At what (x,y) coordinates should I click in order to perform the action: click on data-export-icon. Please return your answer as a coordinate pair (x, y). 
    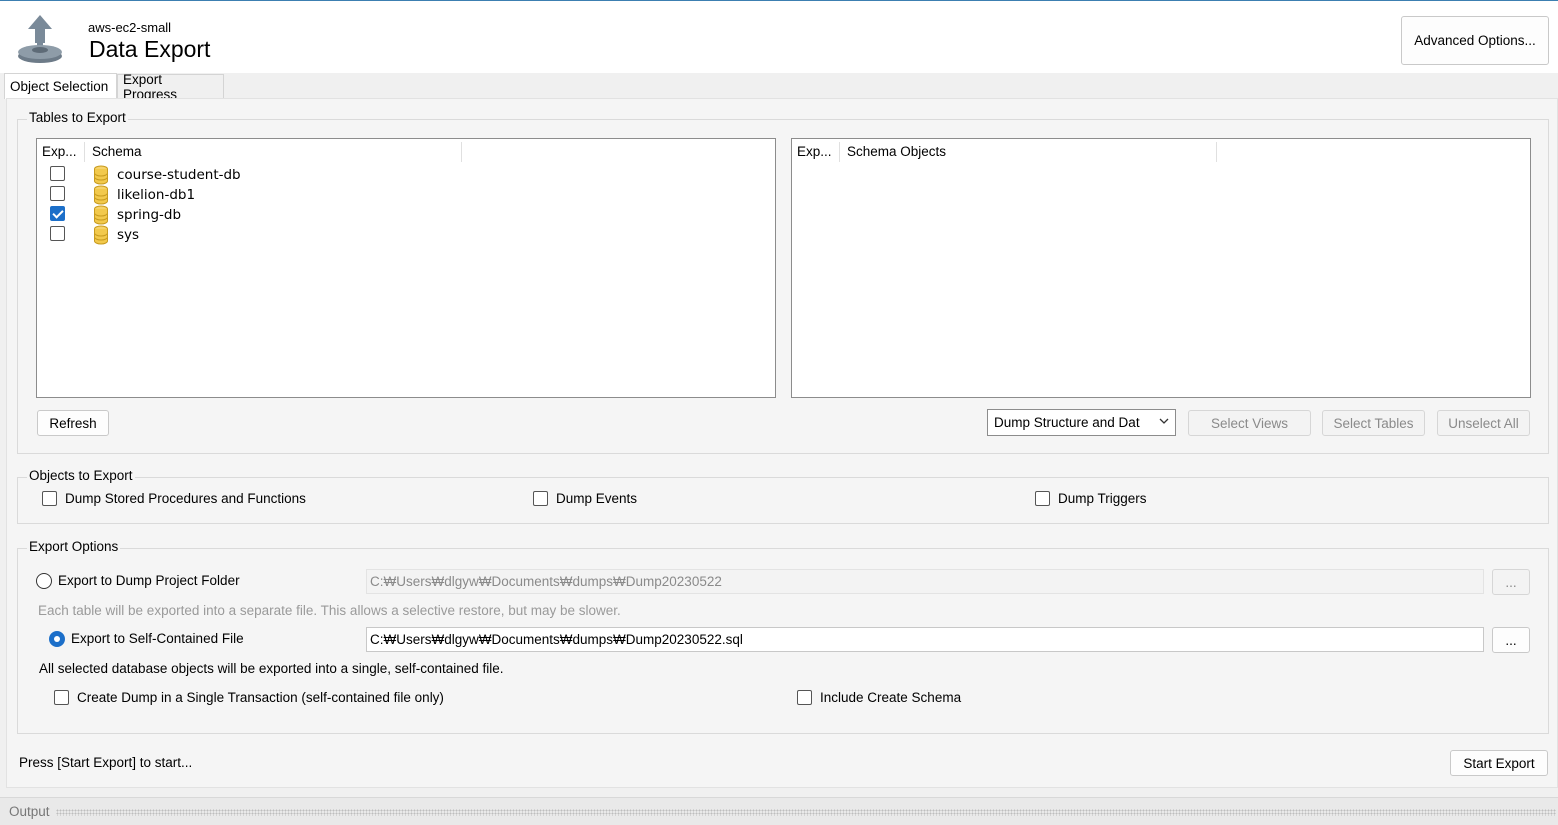
    Looking at the image, I should click on (40, 39).